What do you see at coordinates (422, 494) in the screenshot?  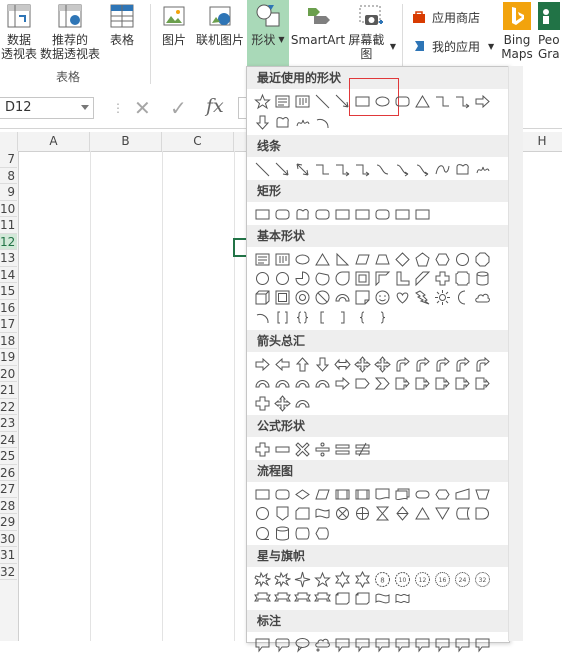 I see `flow-terminator-icon` at bounding box center [422, 494].